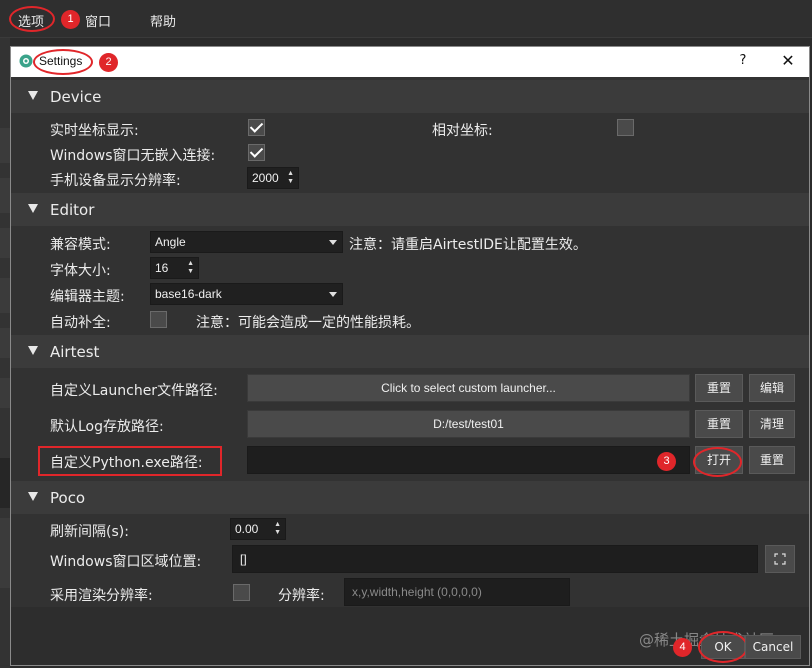  What do you see at coordinates (788, 60) in the screenshot?
I see `close-button: ✕` at bounding box center [788, 60].